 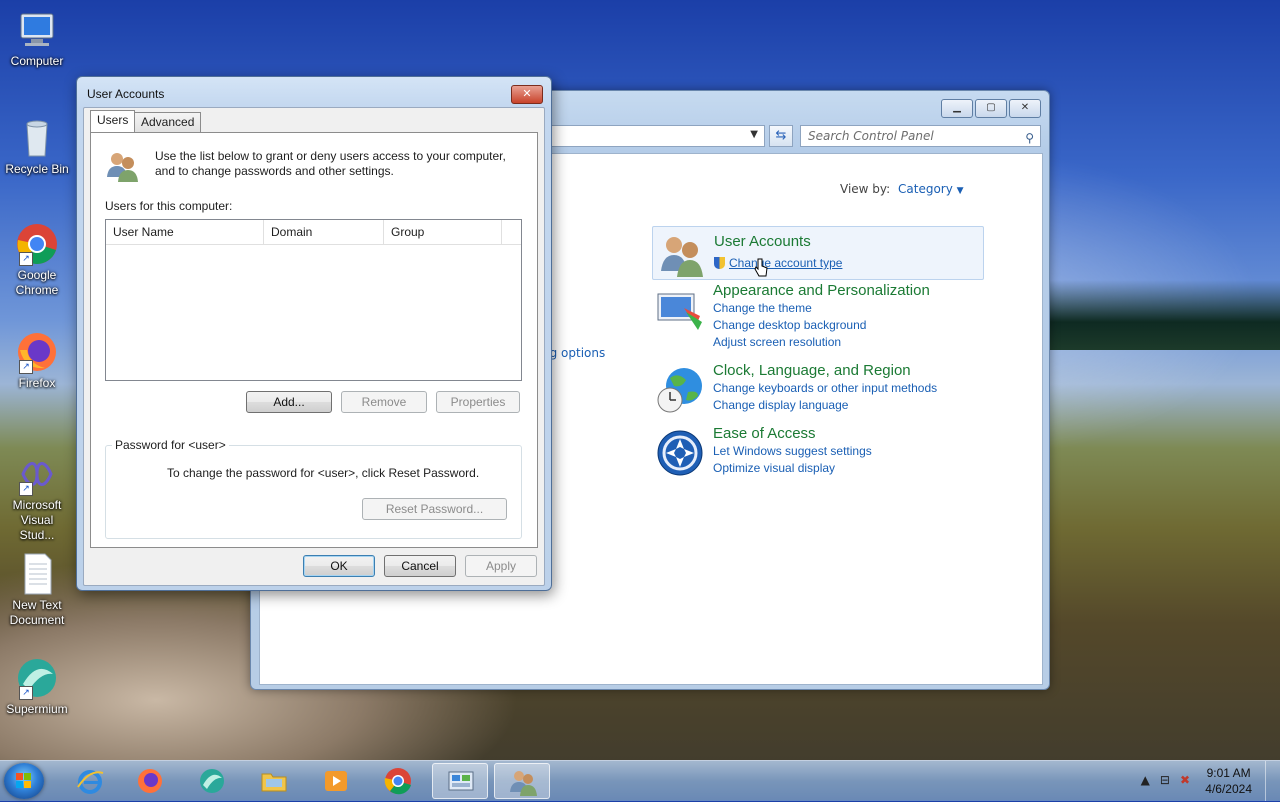 I want to click on taskbar-firefox, so click(x=150, y=781).